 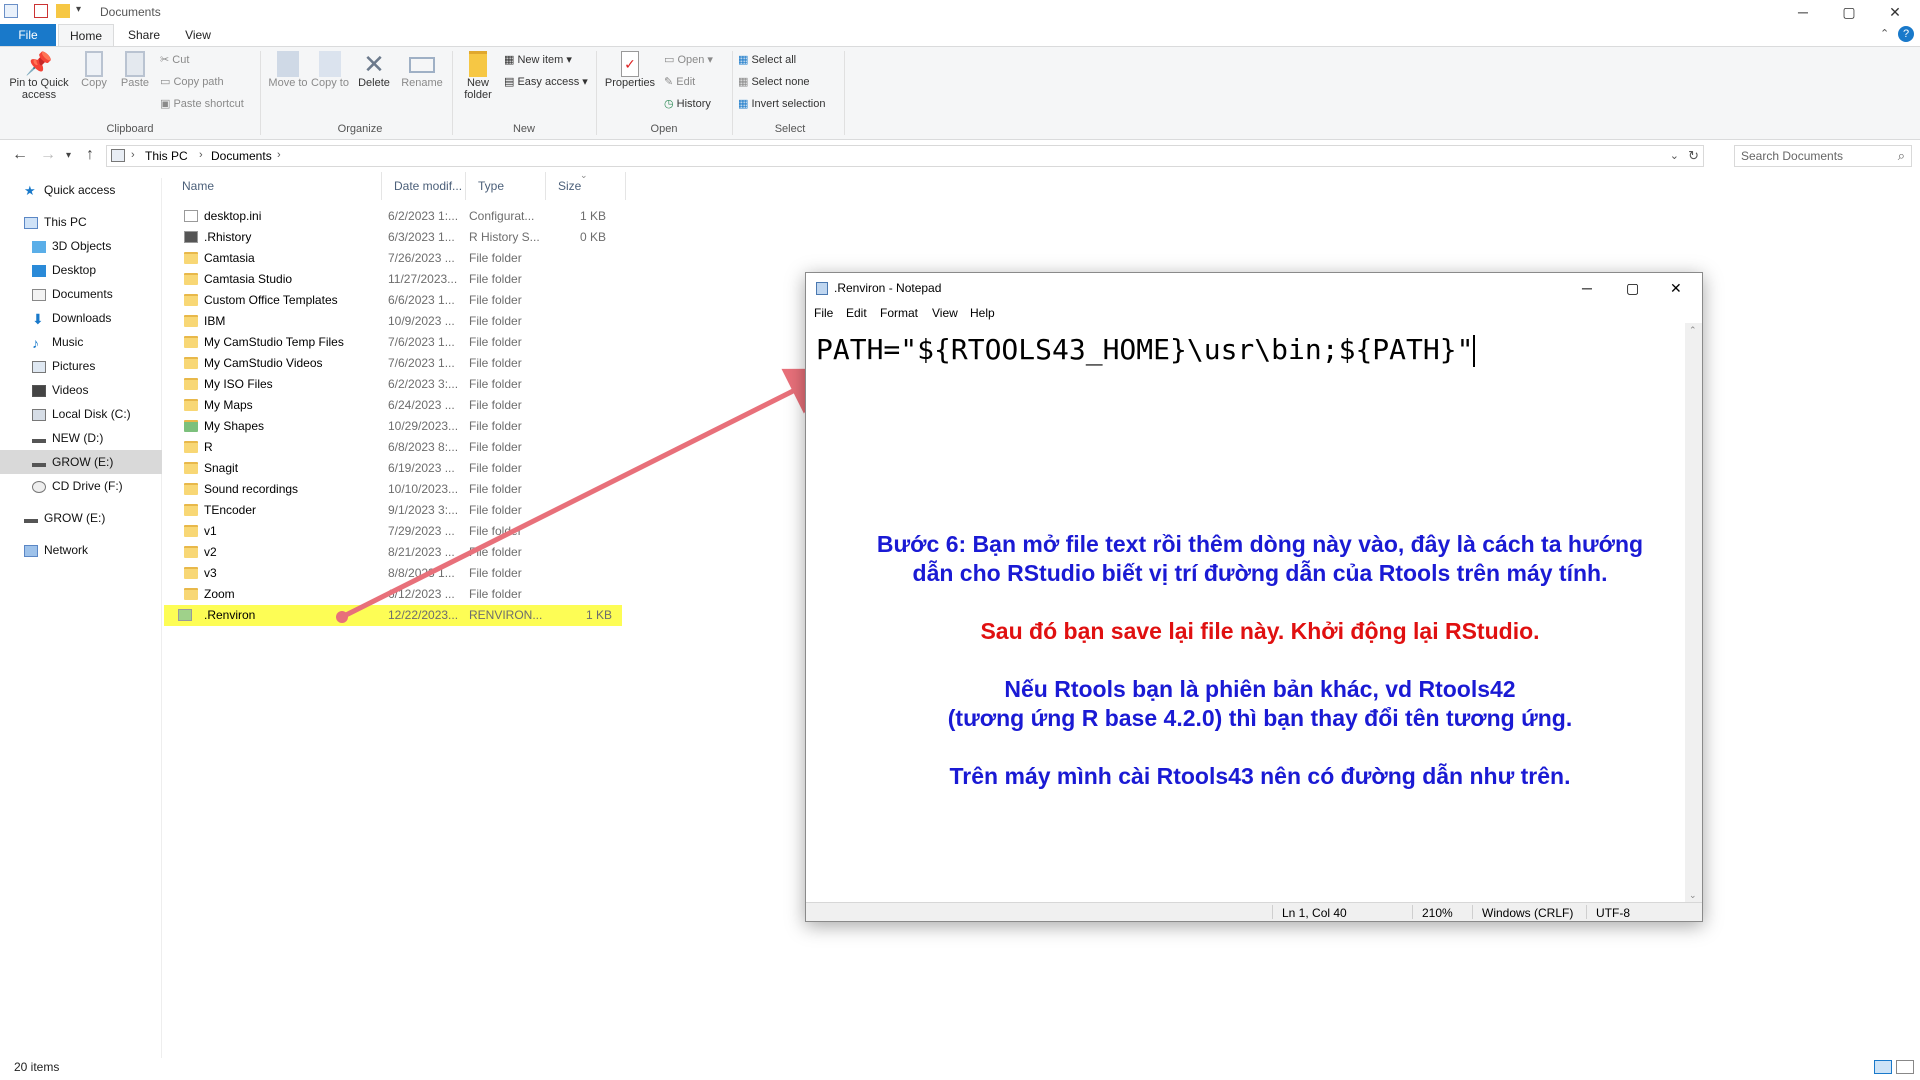 What do you see at coordinates (856, 313) in the screenshot?
I see `notepad-menu-edit: Edit` at bounding box center [856, 313].